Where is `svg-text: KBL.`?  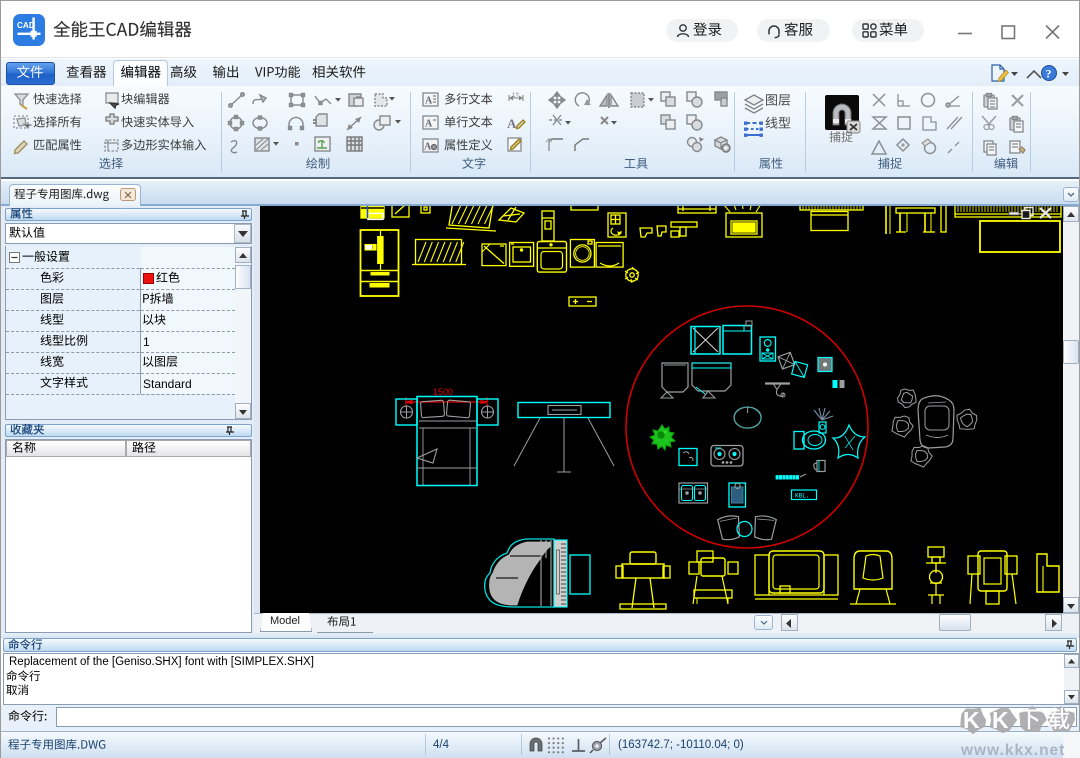 svg-text: KBL. is located at coordinates (802, 496).